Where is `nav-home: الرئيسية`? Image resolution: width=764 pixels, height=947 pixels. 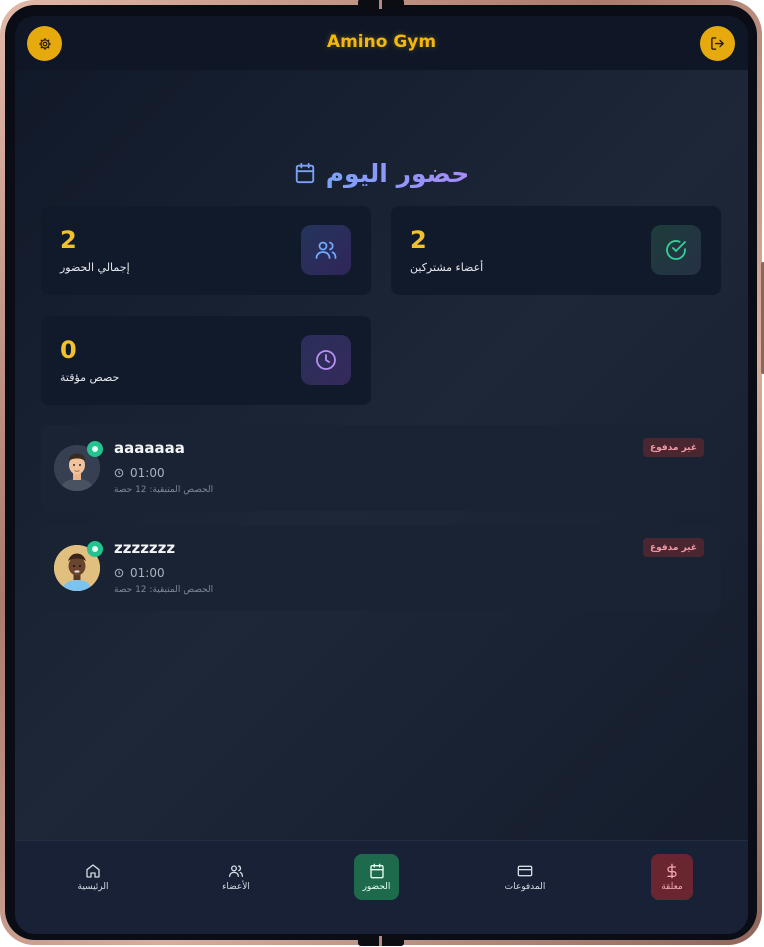
nav-home: الرئيسية is located at coordinates (93, 877).